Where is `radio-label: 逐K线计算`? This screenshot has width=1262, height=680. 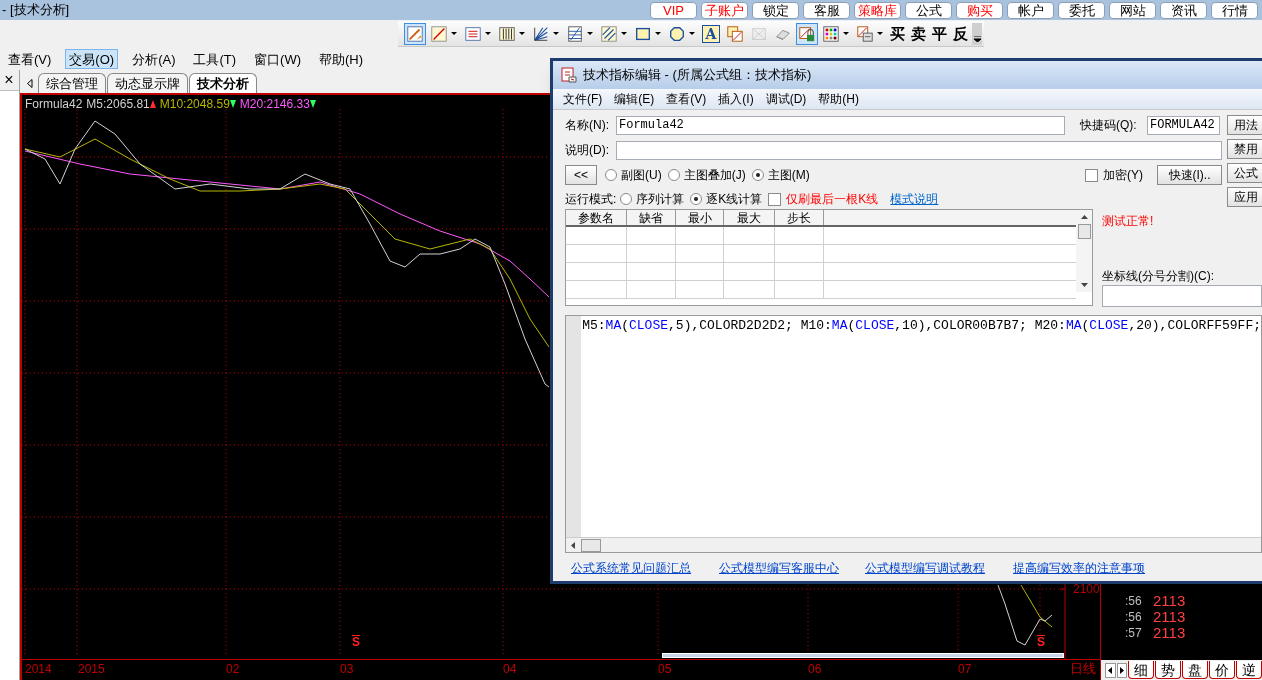 radio-label: 逐K线计算 is located at coordinates (734, 199).